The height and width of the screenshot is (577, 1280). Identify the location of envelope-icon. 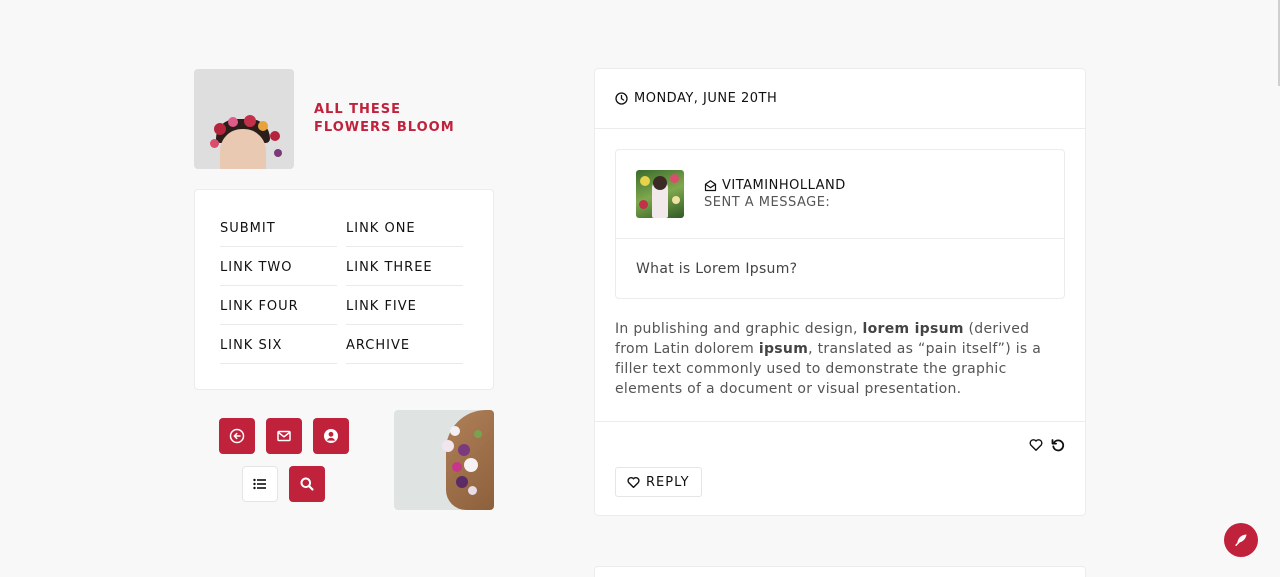
(284, 436).